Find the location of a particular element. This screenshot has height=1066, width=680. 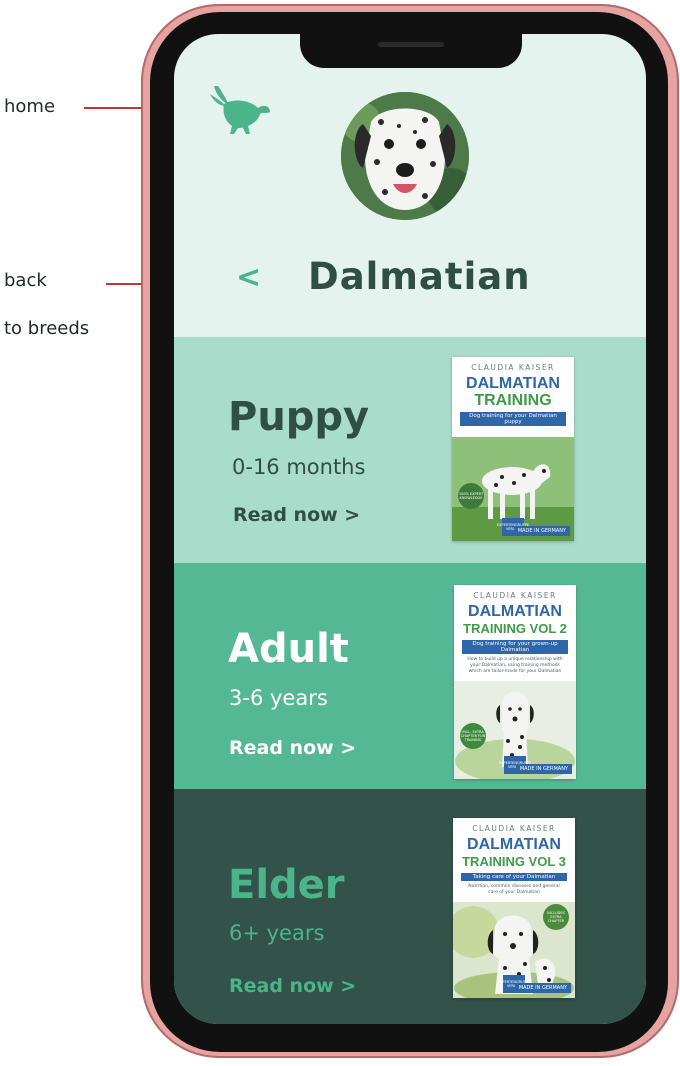

book-badge: 100% EXPERT KNOWLEDGE is located at coordinates (471, 496).